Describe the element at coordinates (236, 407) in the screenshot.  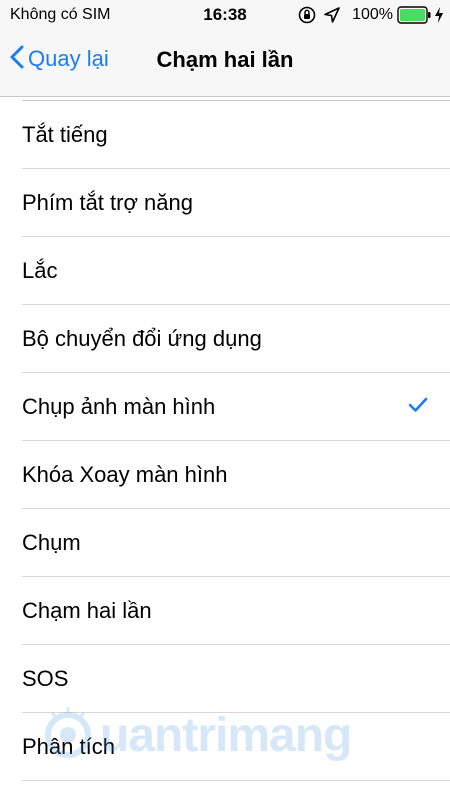
I see `list-item: Chụp ảnh màn hình` at that location.